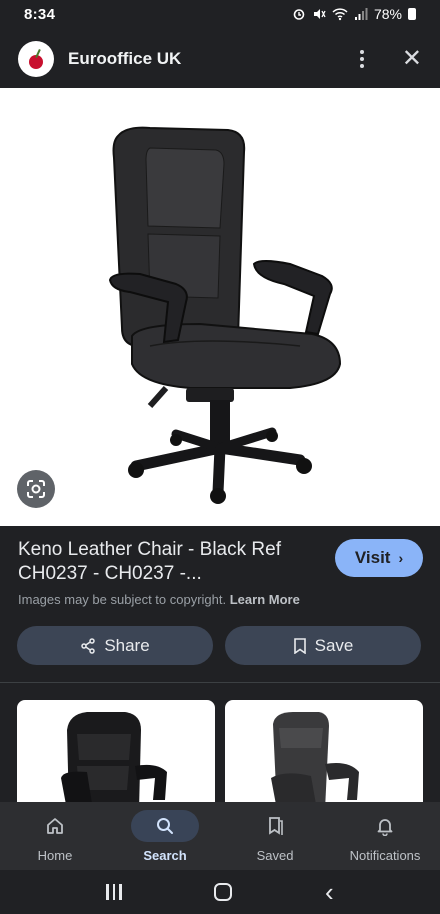  I want to click on battery-percent: 78%, so click(387, 14).